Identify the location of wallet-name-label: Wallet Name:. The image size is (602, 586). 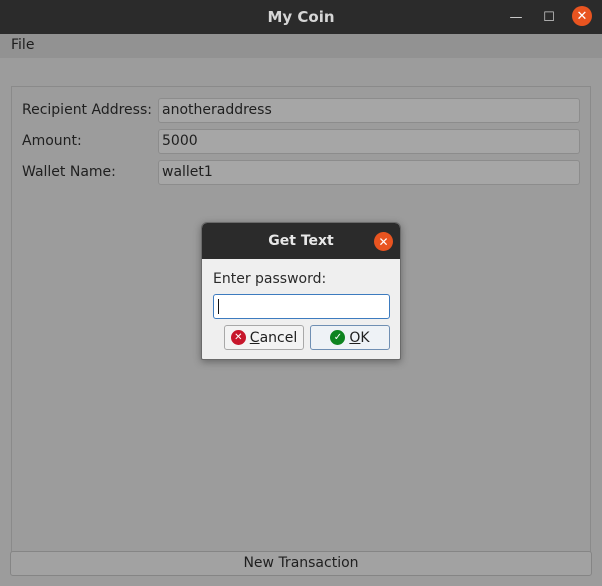
(69, 172).